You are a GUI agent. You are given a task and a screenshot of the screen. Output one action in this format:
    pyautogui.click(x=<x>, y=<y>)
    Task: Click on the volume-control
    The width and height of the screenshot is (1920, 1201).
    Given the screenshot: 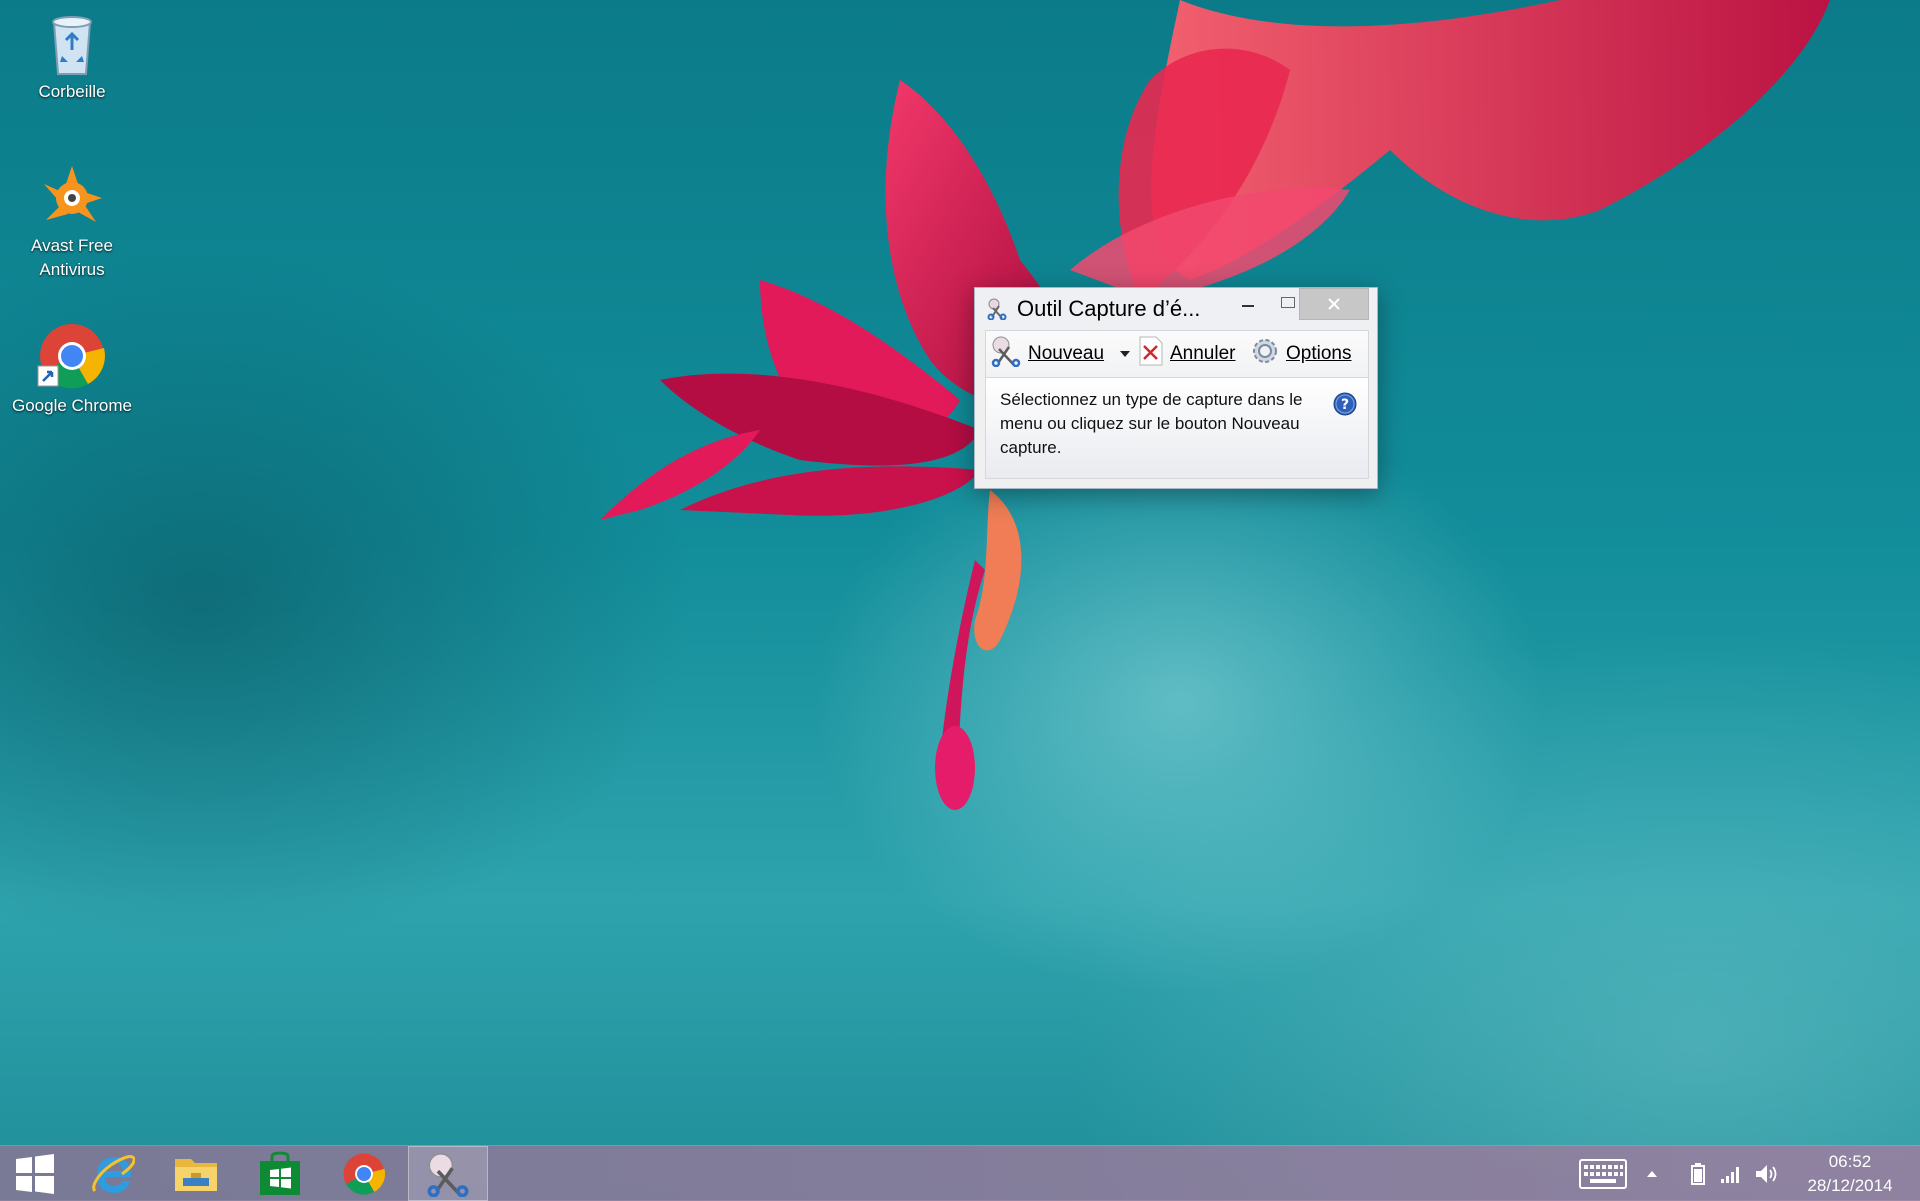 What is the action you would take?
    pyautogui.click(x=1767, y=1173)
    